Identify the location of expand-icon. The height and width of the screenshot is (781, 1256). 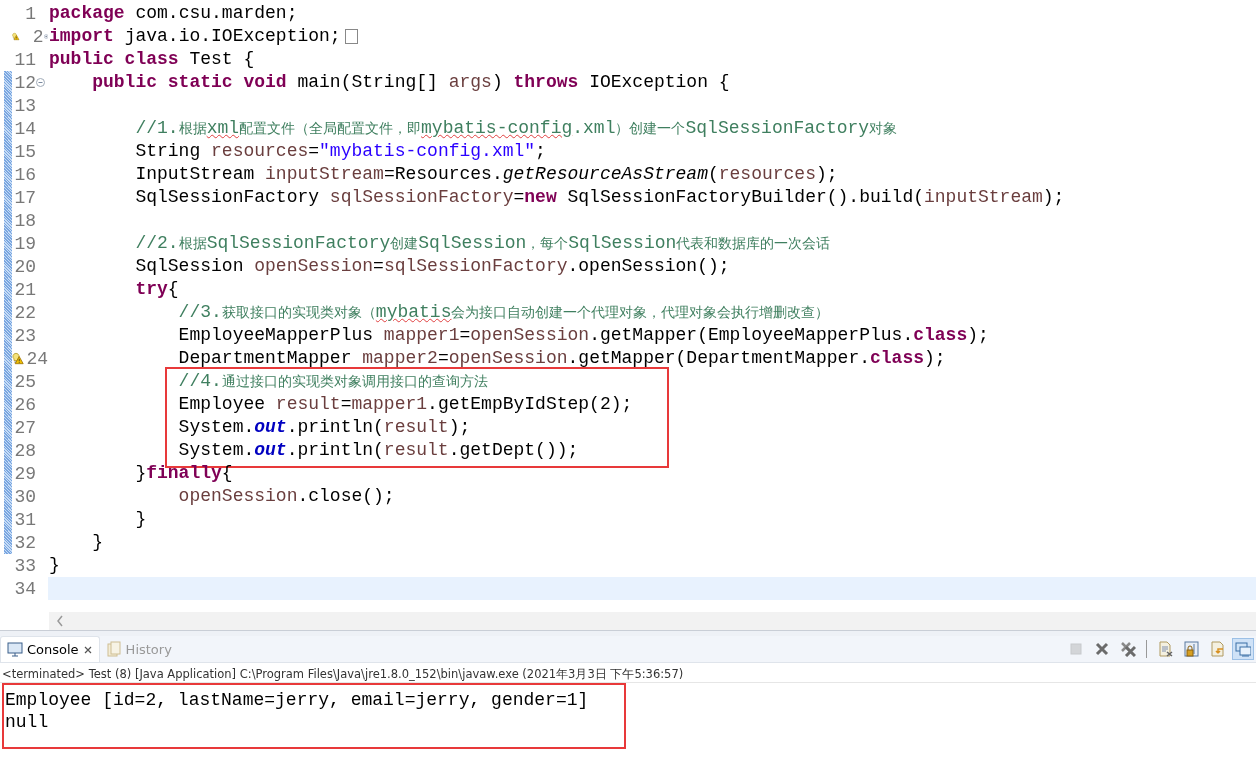
(45, 36).